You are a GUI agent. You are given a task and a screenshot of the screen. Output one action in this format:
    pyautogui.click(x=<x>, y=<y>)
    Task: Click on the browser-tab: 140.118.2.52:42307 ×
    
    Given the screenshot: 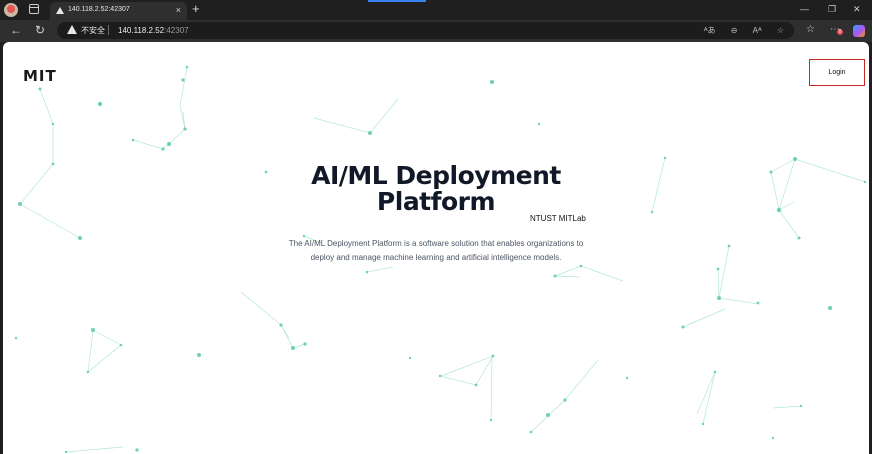 What is the action you would take?
    pyautogui.click(x=118, y=11)
    